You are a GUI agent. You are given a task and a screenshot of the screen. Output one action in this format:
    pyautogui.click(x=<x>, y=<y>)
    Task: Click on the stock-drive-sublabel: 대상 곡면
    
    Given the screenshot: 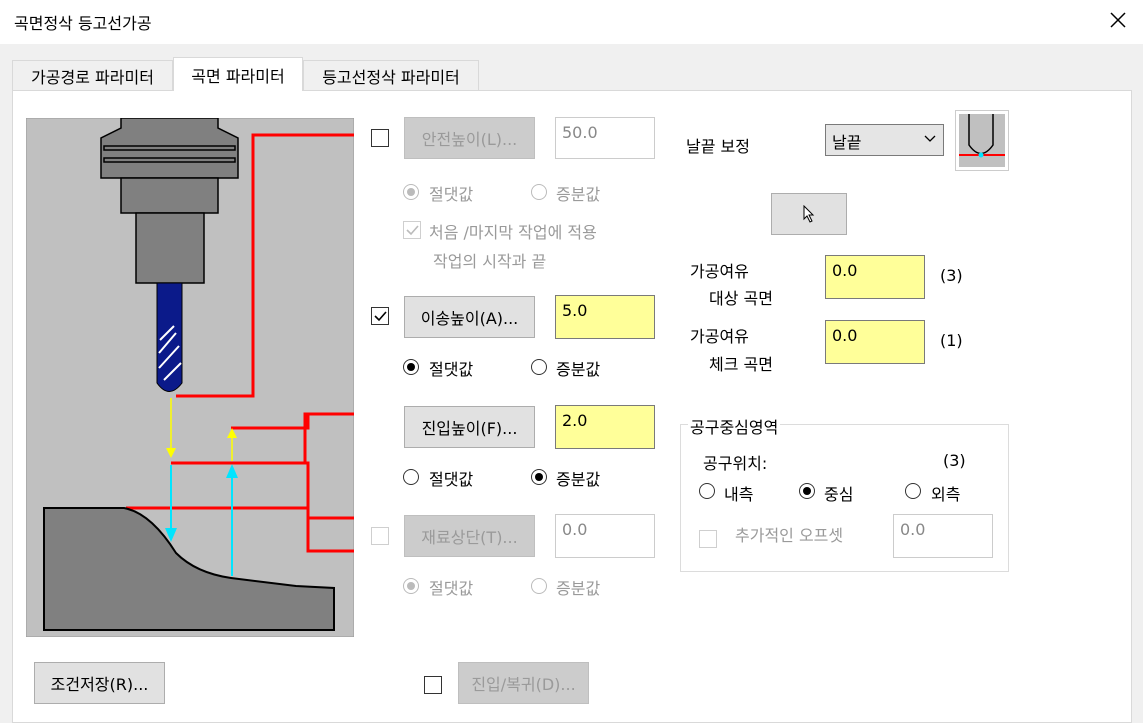 What is the action you would take?
    pyautogui.click(x=741, y=298)
    